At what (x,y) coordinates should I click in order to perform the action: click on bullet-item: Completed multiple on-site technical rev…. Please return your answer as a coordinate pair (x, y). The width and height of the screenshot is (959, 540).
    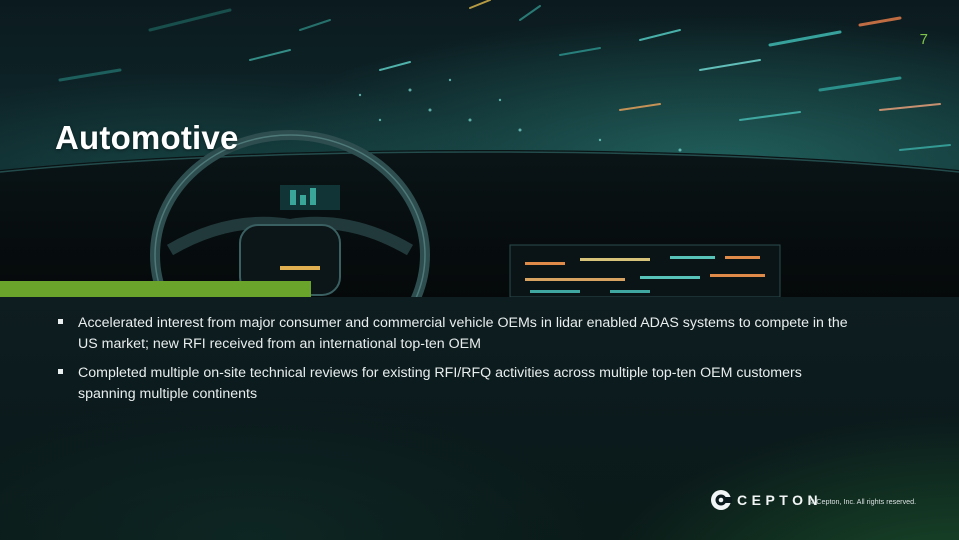
    Looking at the image, I should click on (456, 384).